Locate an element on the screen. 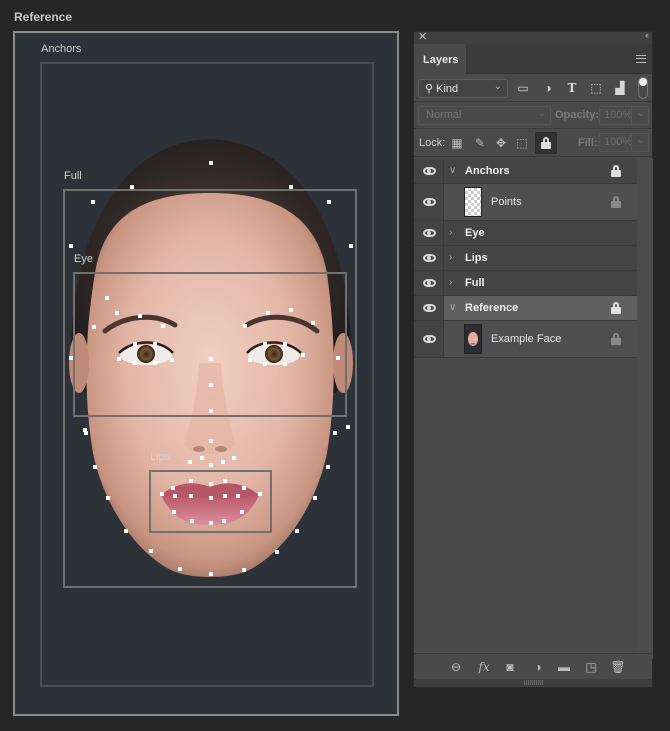 This screenshot has width=670, height=731. layer-eye: › Eye is located at coordinates (525, 233).